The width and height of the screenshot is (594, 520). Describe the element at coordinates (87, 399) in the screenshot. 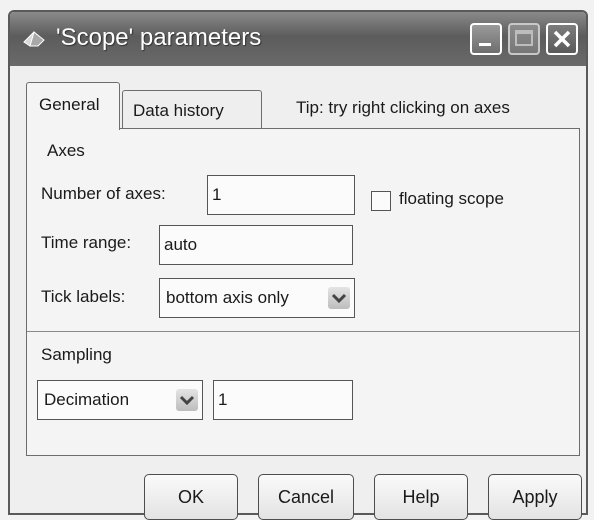

I see `sampling-mode-value: Decimation` at that location.